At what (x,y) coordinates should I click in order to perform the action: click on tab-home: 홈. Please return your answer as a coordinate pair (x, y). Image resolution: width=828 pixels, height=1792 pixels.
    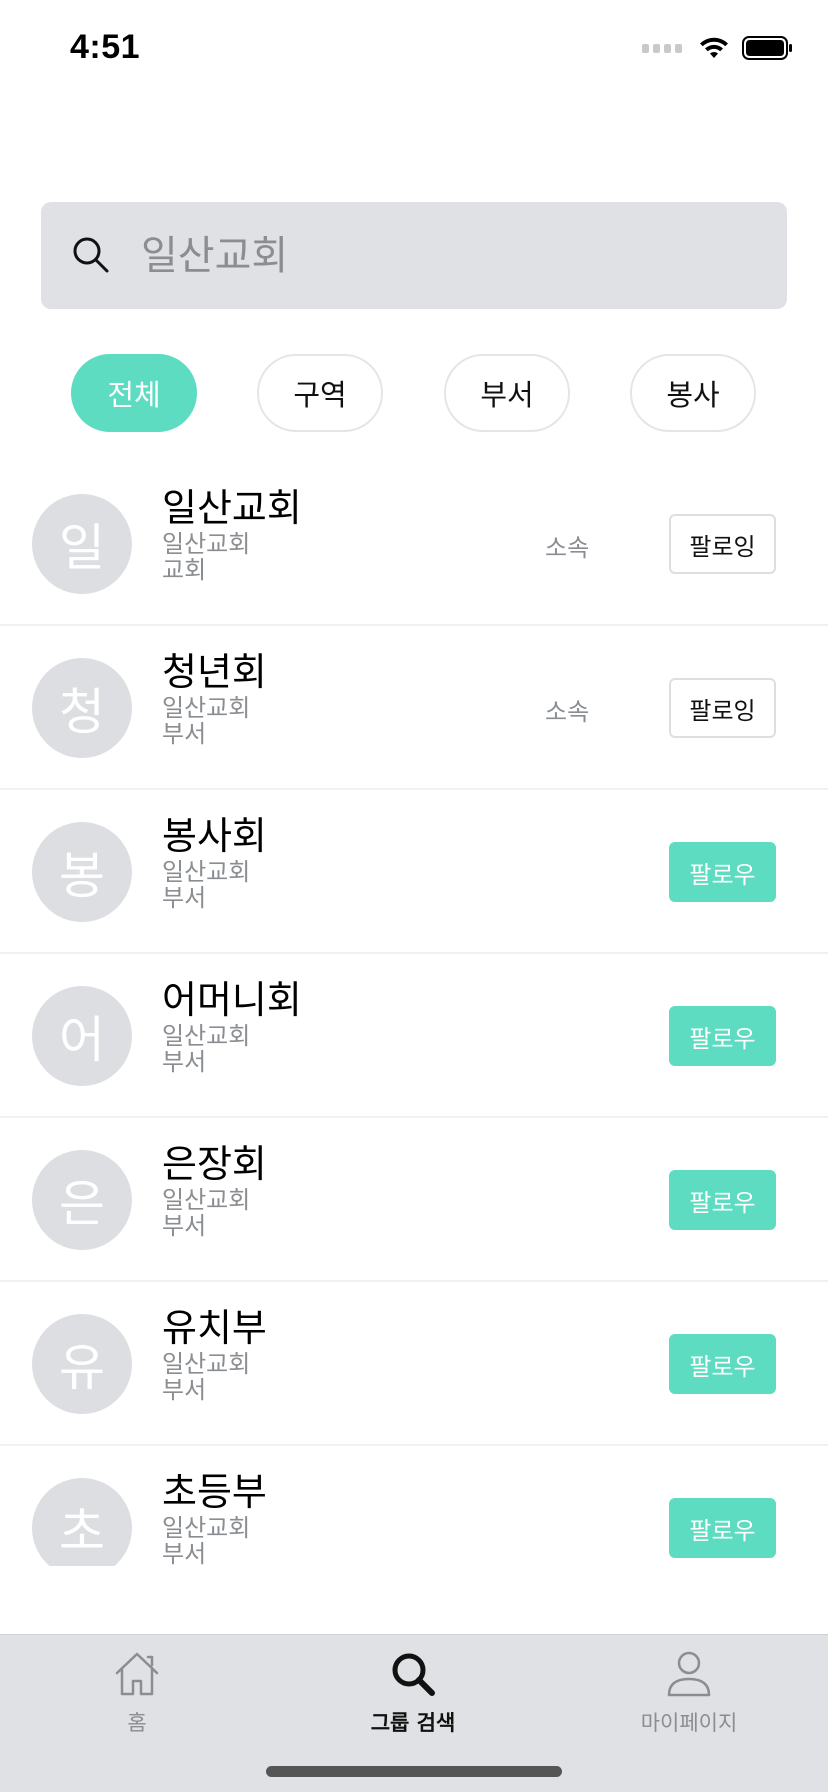
    Looking at the image, I should click on (137, 1699).